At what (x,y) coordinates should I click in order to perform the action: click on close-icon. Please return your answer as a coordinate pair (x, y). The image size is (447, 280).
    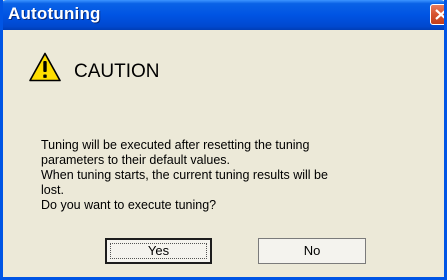
    Looking at the image, I should click on (439, 14).